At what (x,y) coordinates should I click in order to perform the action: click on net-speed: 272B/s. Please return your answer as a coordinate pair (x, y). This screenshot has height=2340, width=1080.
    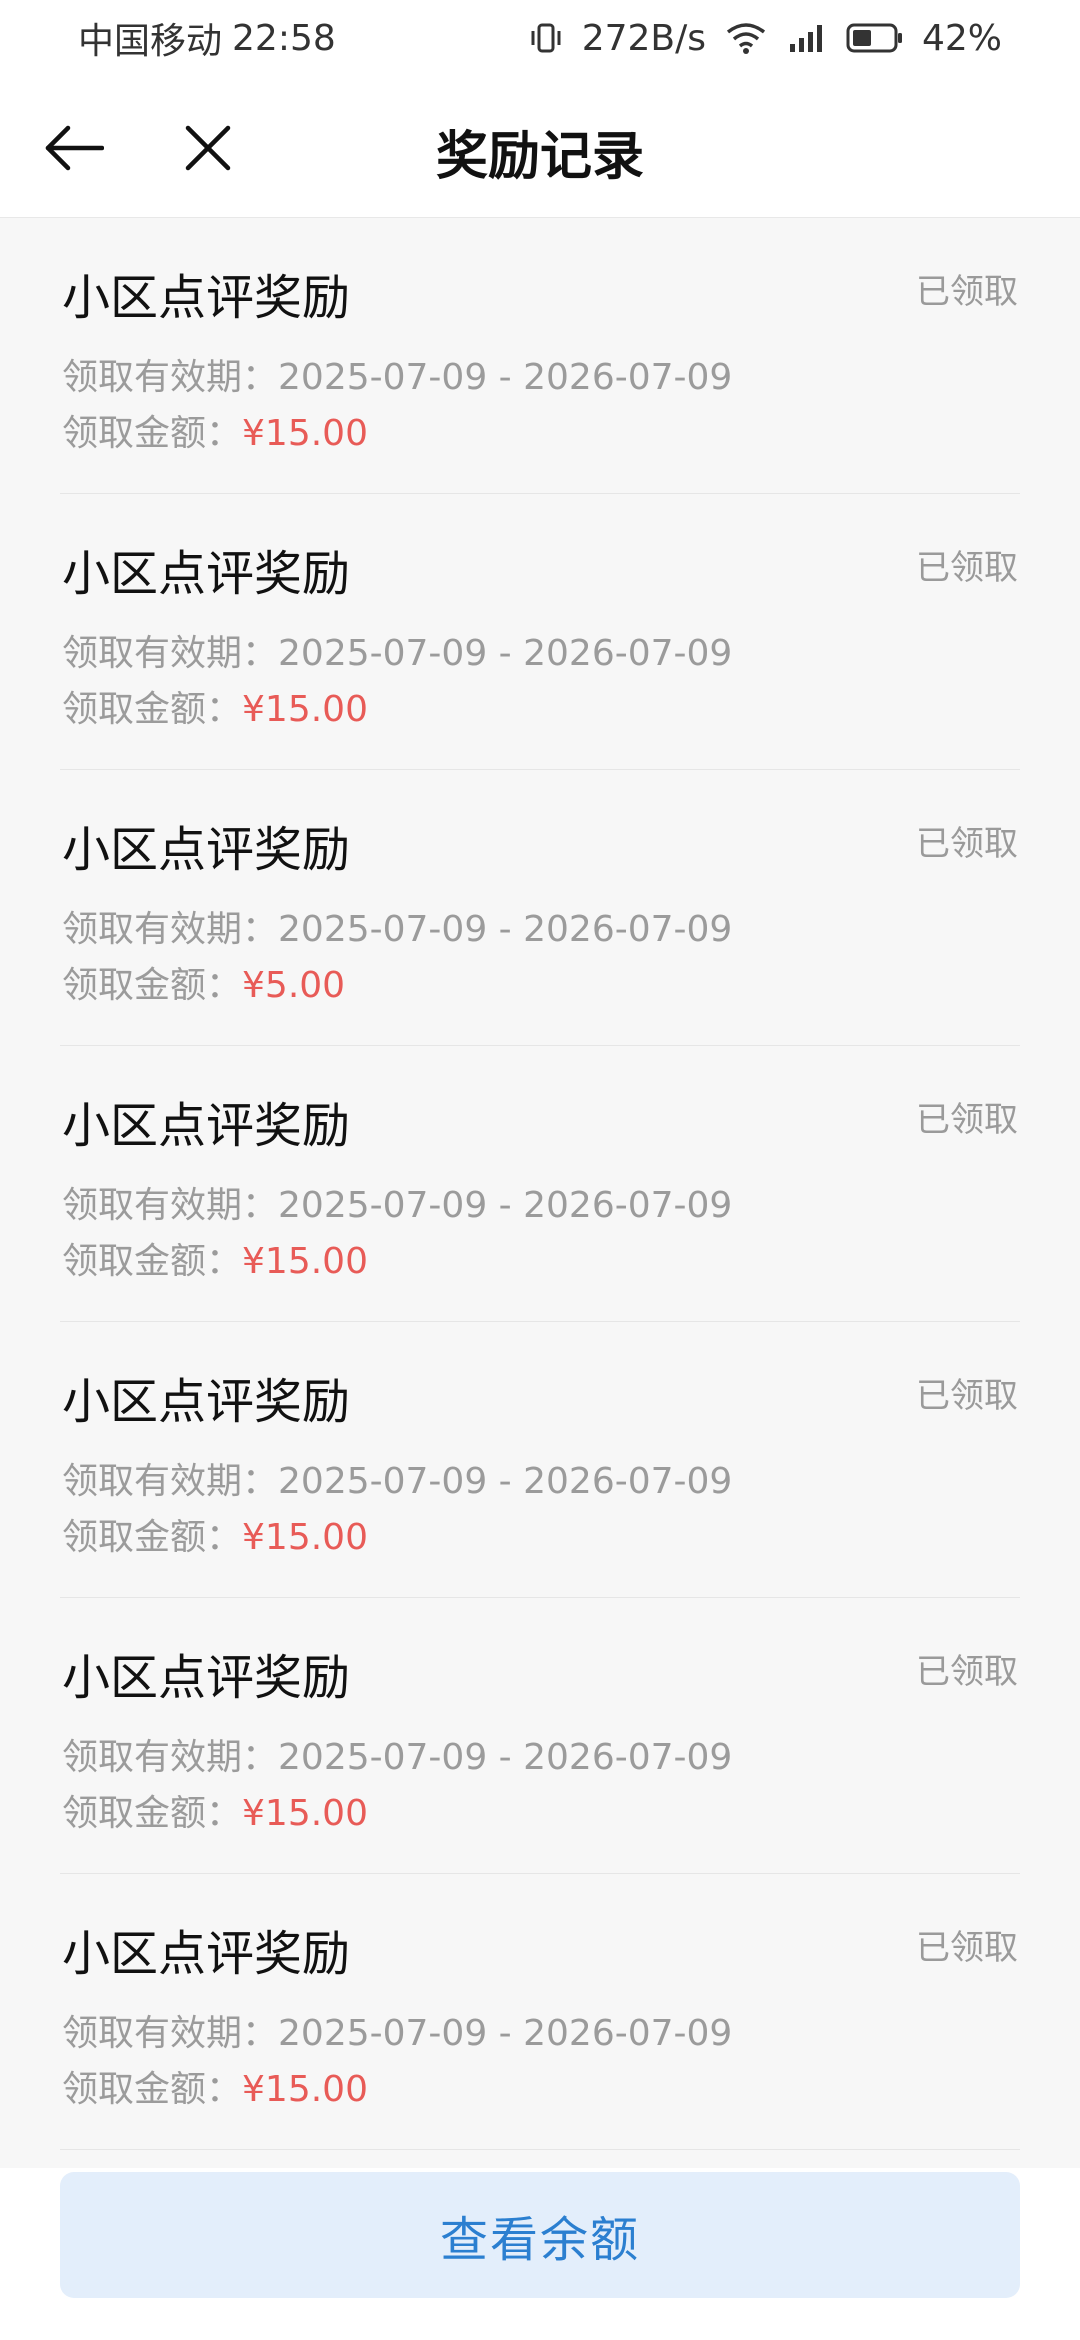
    Looking at the image, I should click on (643, 38).